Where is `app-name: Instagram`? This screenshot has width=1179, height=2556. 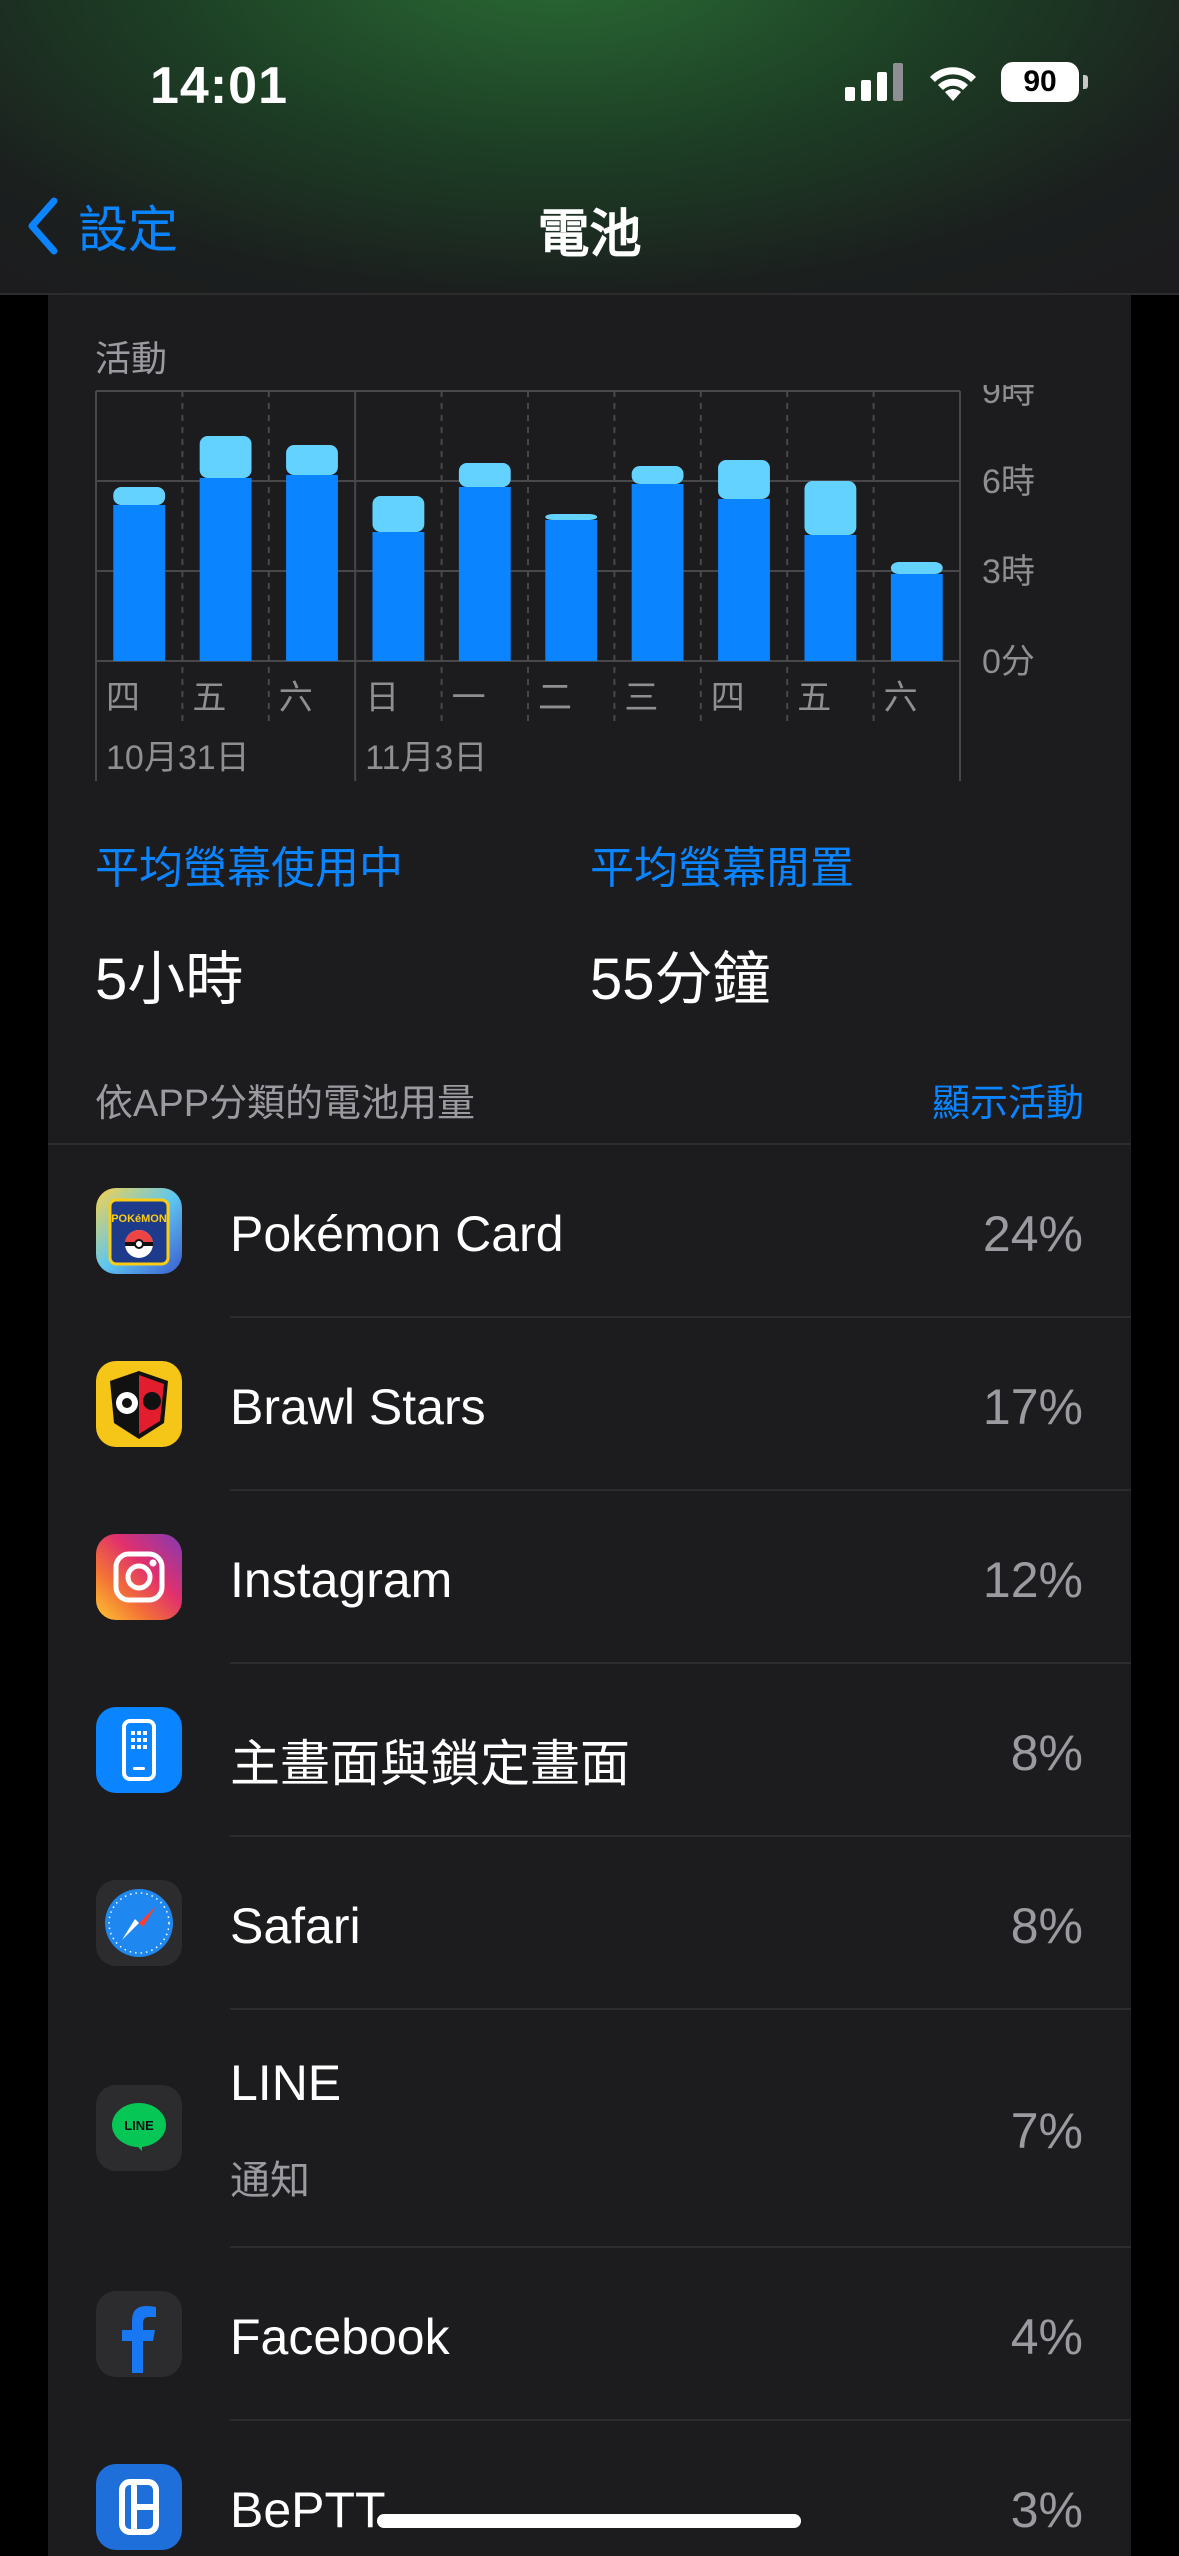 app-name: Instagram is located at coordinates (341, 1580).